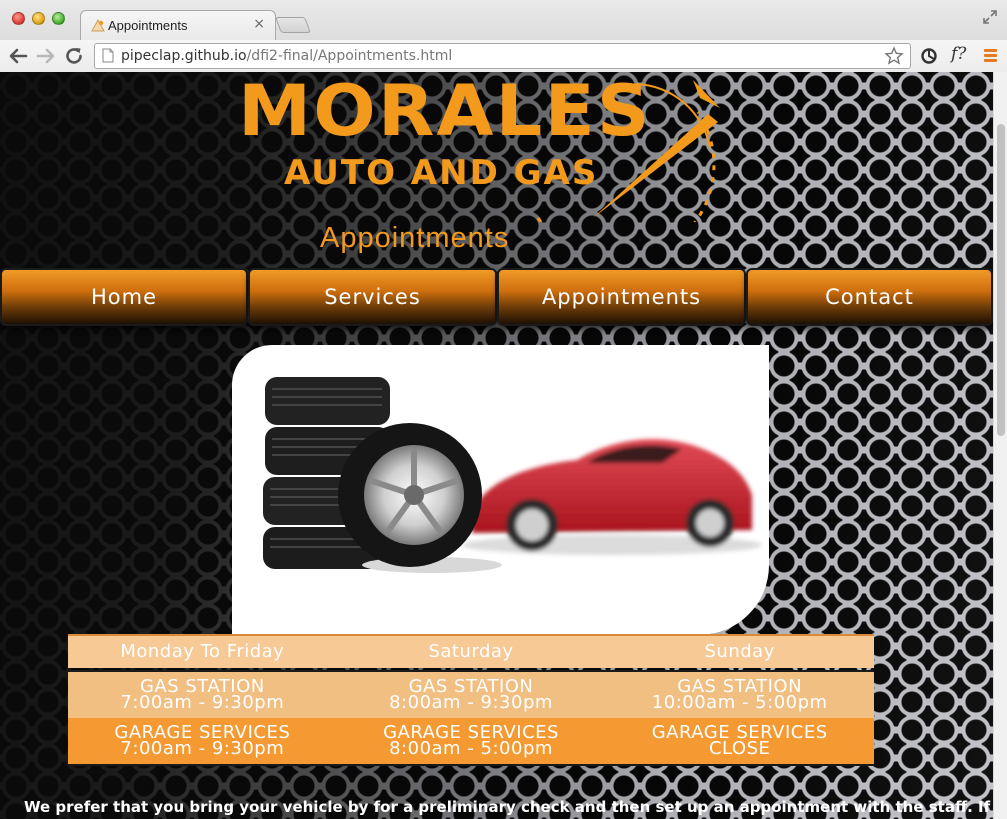 The height and width of the screenshot is (819, 1007). I want to click on main-nav: Home Services Appointments Contact, so click(496, 297).